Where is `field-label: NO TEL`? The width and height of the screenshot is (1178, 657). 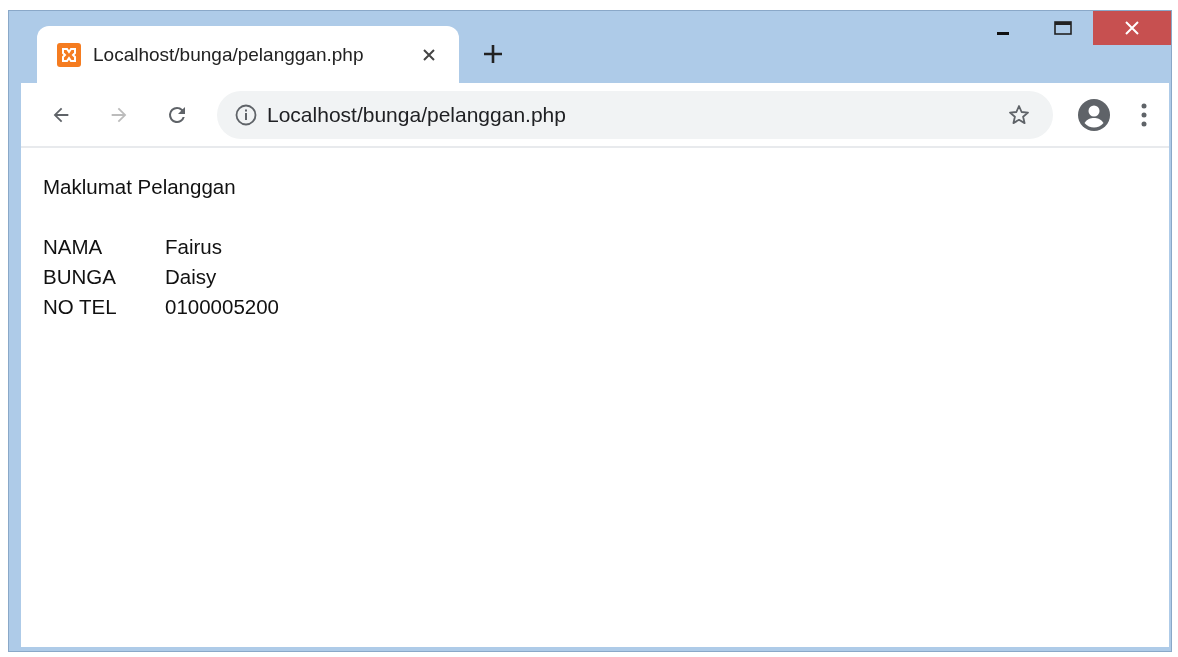
field-label: NO TEL is located at coordinates (80, 307).